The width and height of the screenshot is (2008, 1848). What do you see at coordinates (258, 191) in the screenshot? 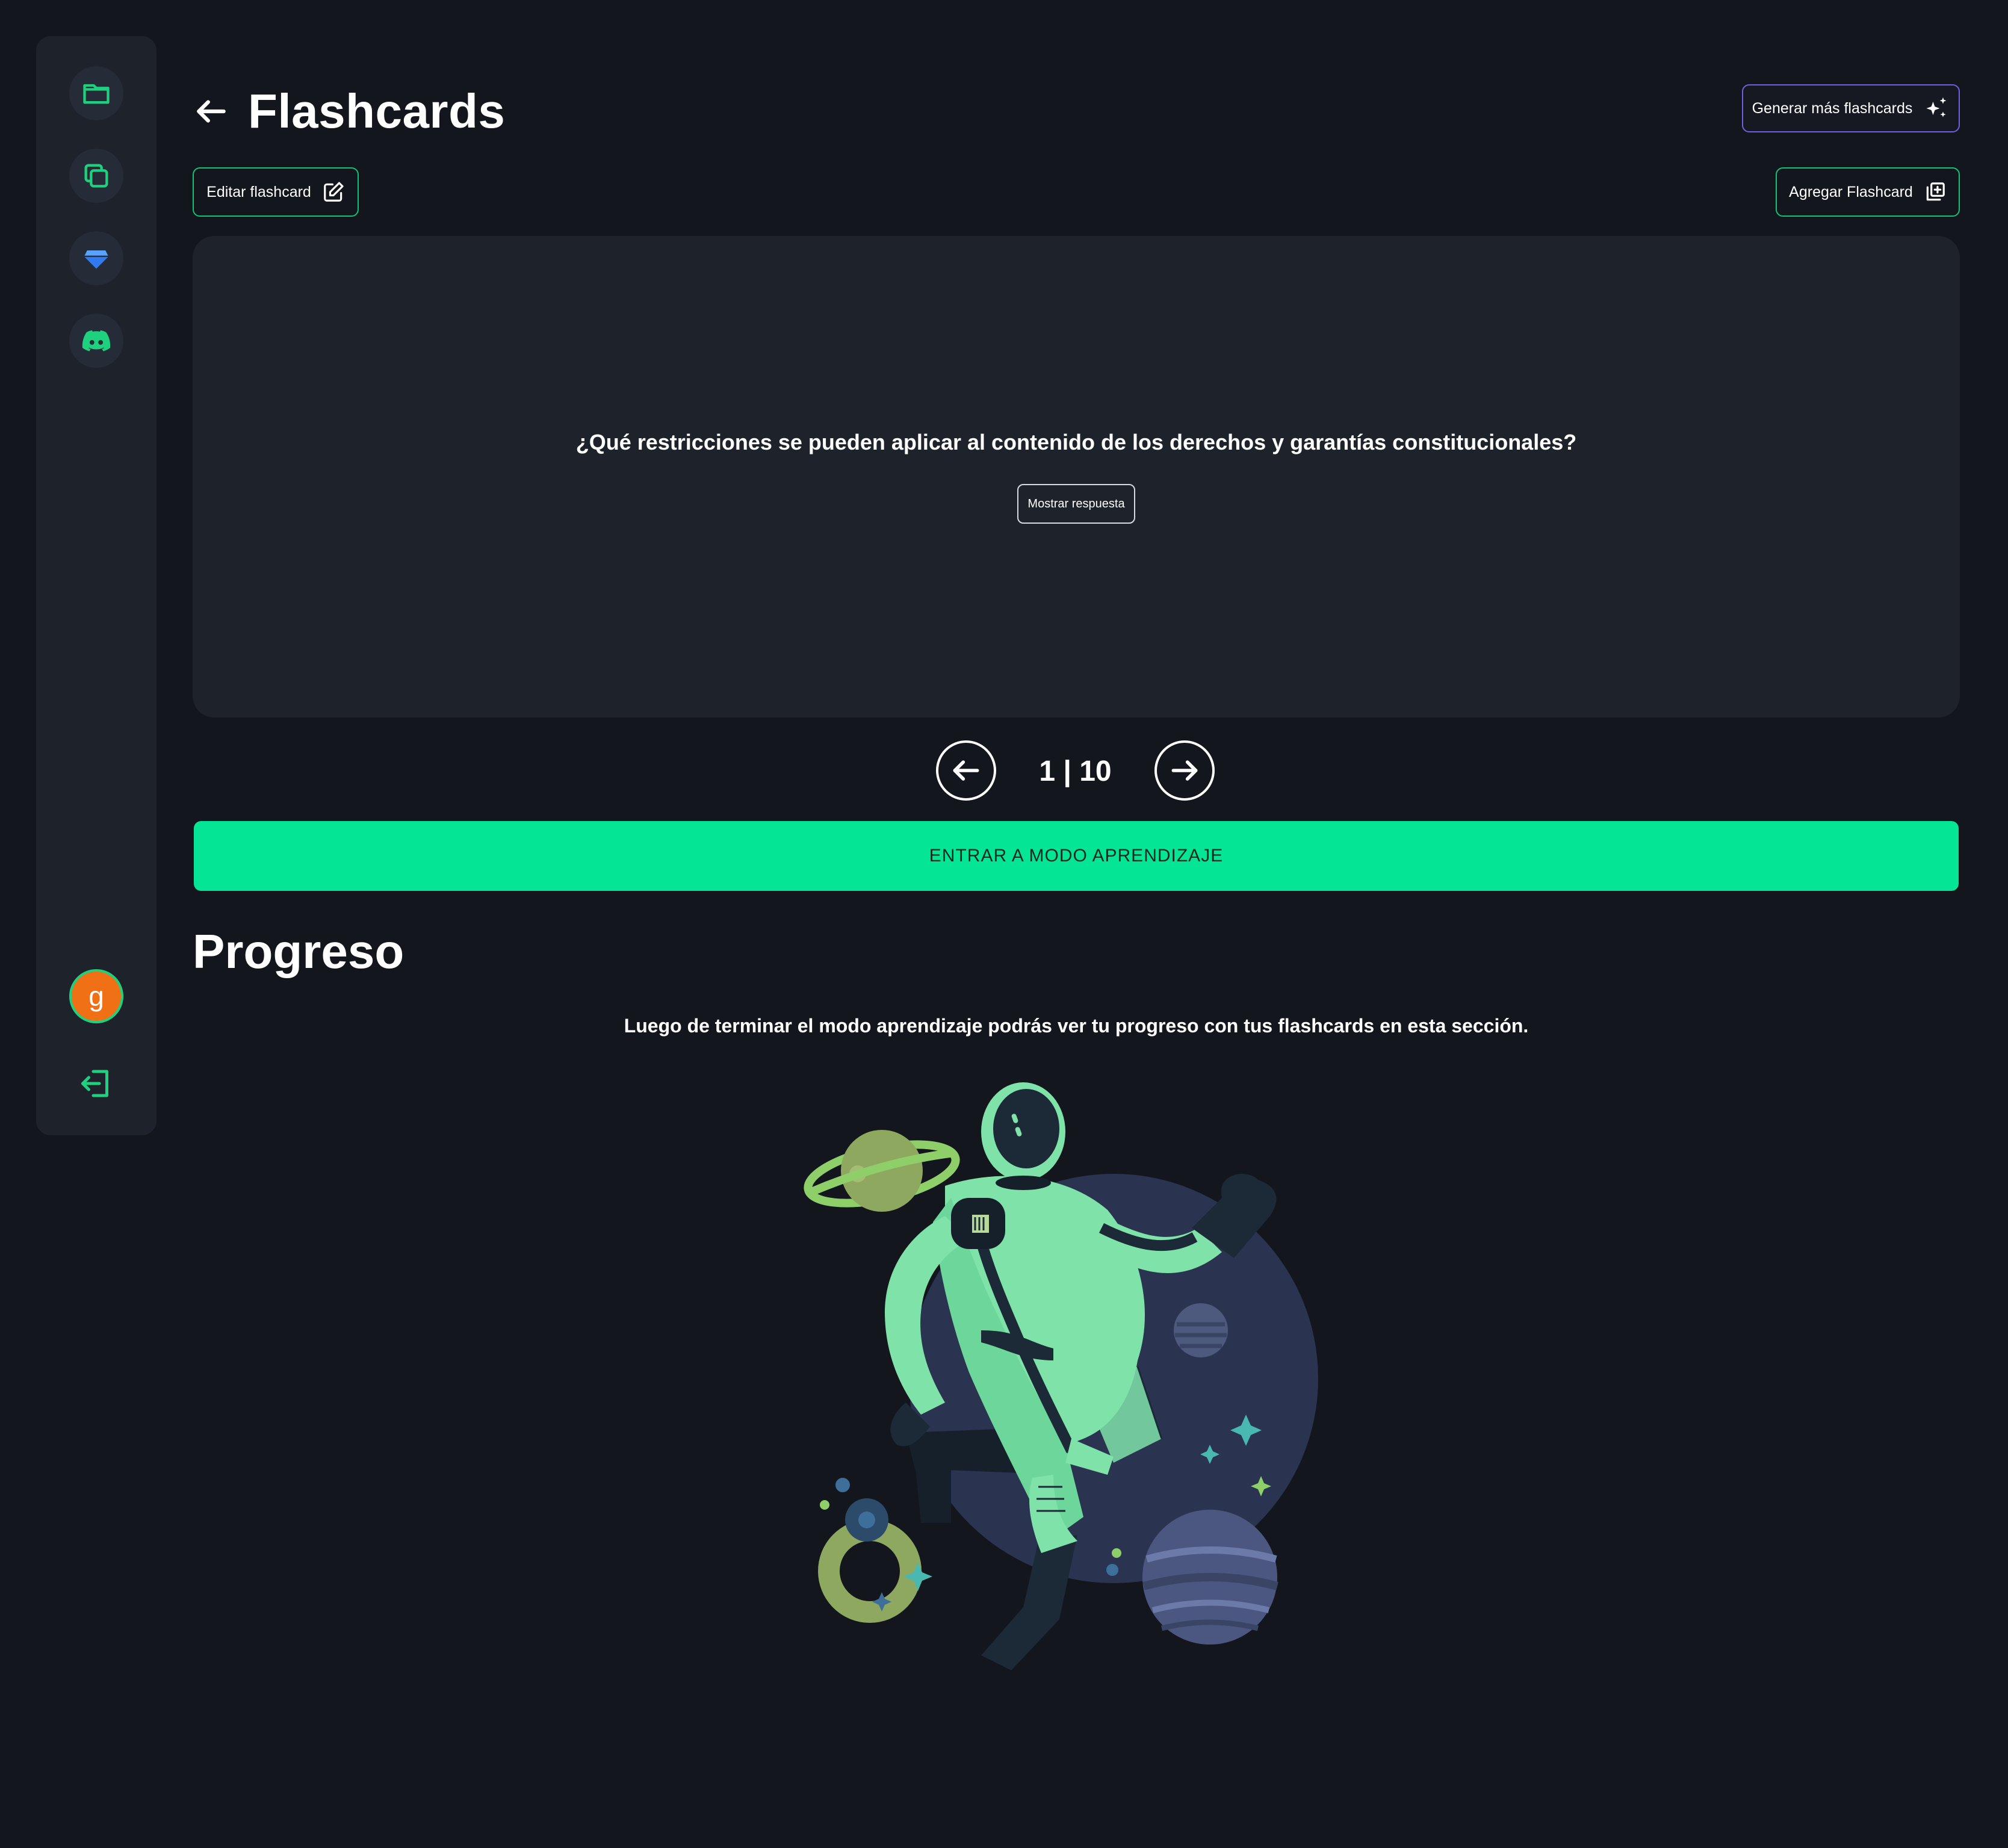
I see `edit-label: Editar flashcard` at bounding box center [258, 191].